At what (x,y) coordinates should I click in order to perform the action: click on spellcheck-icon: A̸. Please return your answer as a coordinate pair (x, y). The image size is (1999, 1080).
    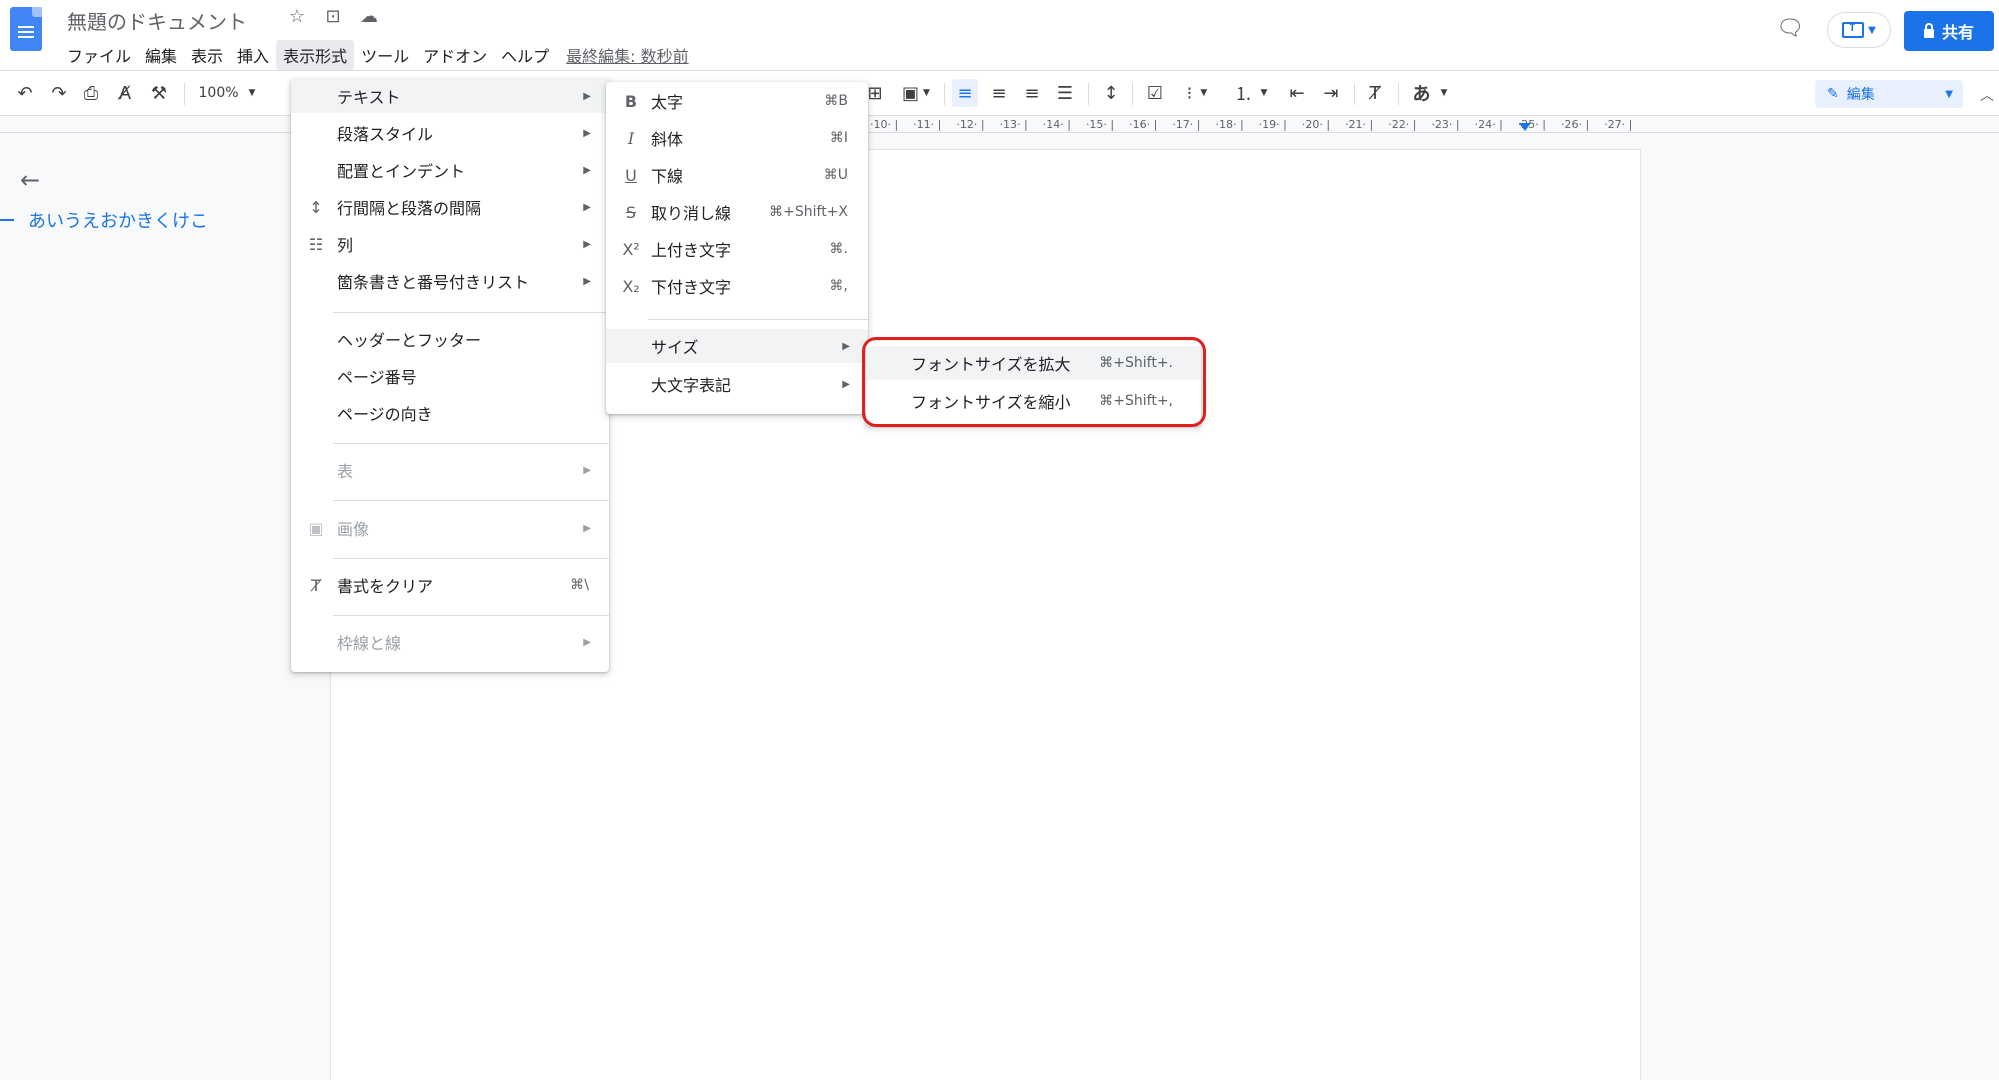
    Looking at the image, I should click on (125, 93).